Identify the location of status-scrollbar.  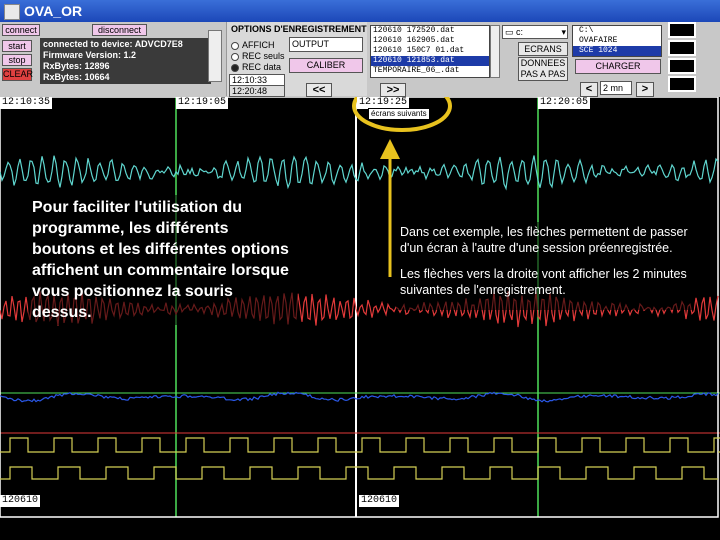
(215, 56).